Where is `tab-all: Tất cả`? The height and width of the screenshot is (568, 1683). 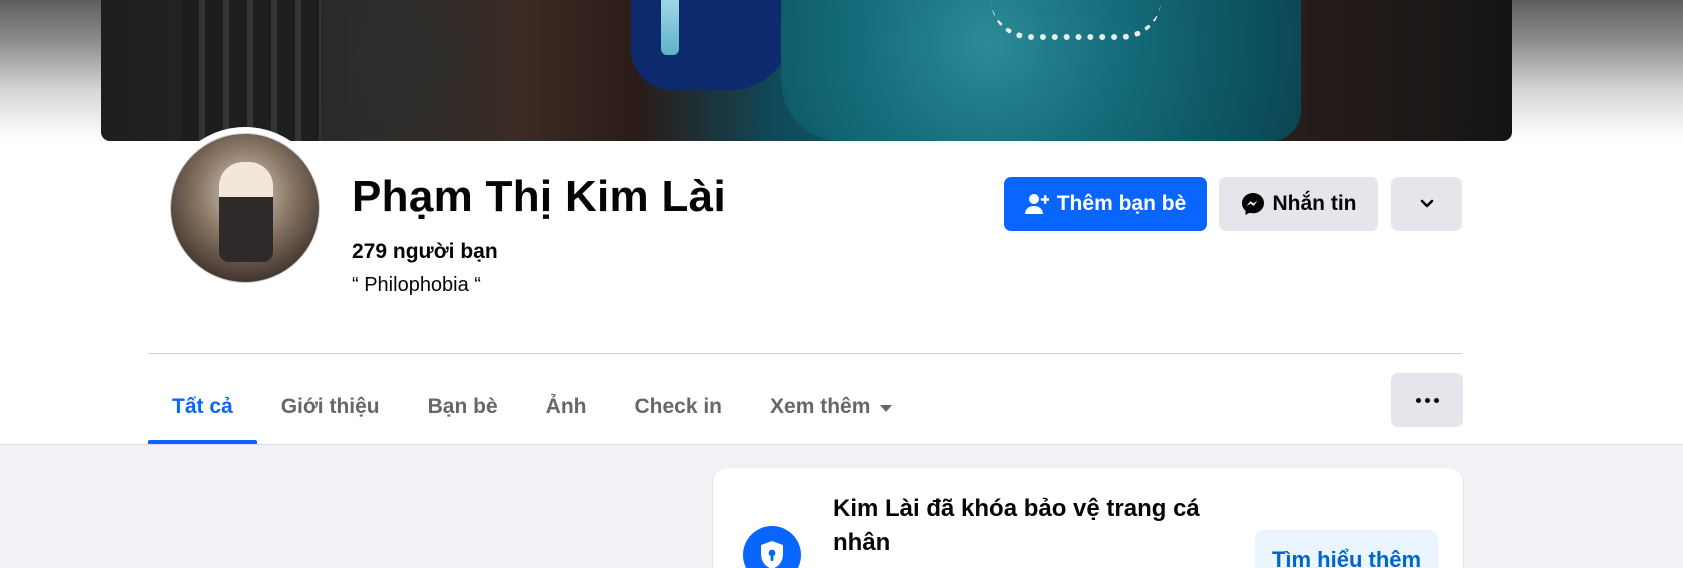
tab-all: Tất cả is located at coordinates (202, 407).